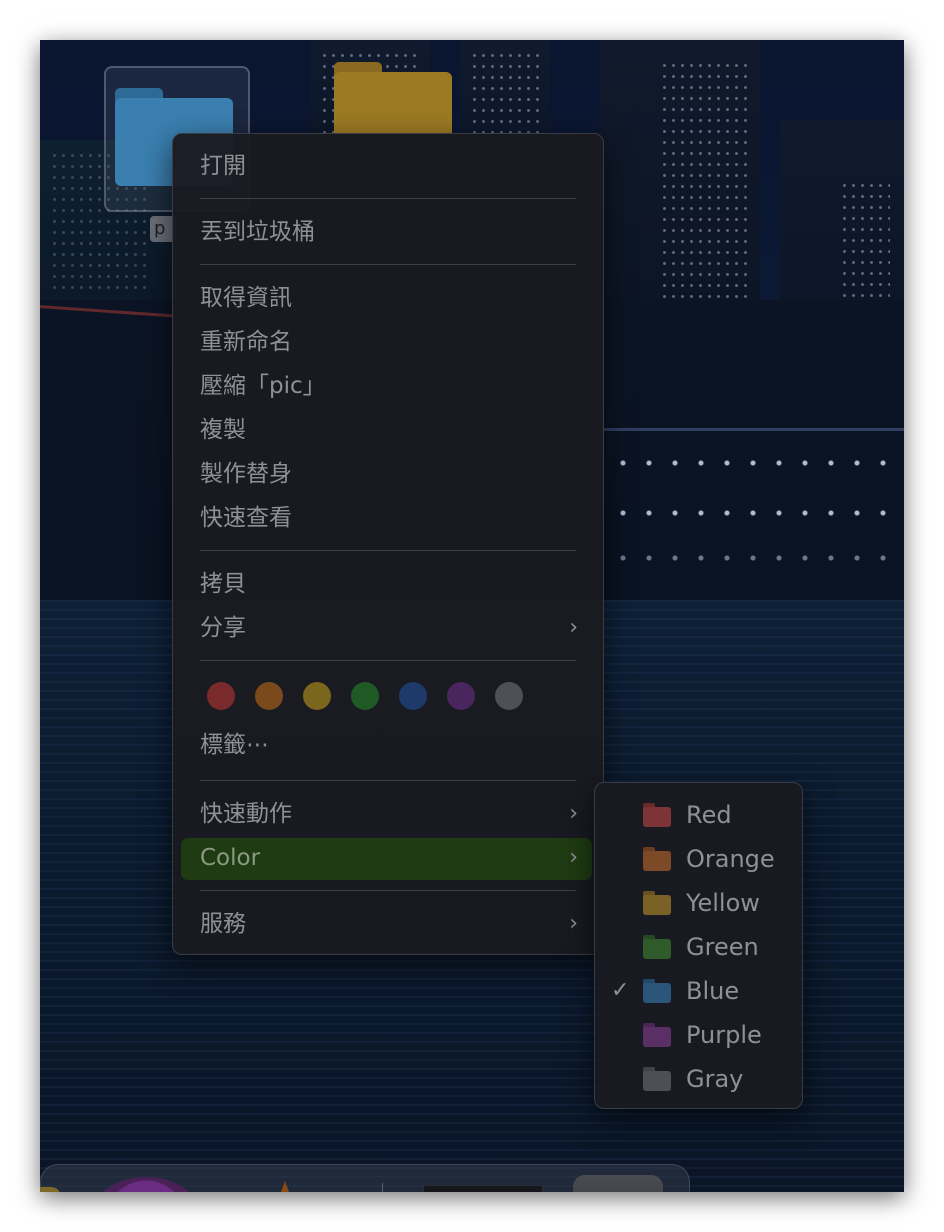 This screenshot has height=1232, width=944. Describe the element at coordinates (246, 342) in the screenshot. I see `menu-item-label: 重新命名` at that location.